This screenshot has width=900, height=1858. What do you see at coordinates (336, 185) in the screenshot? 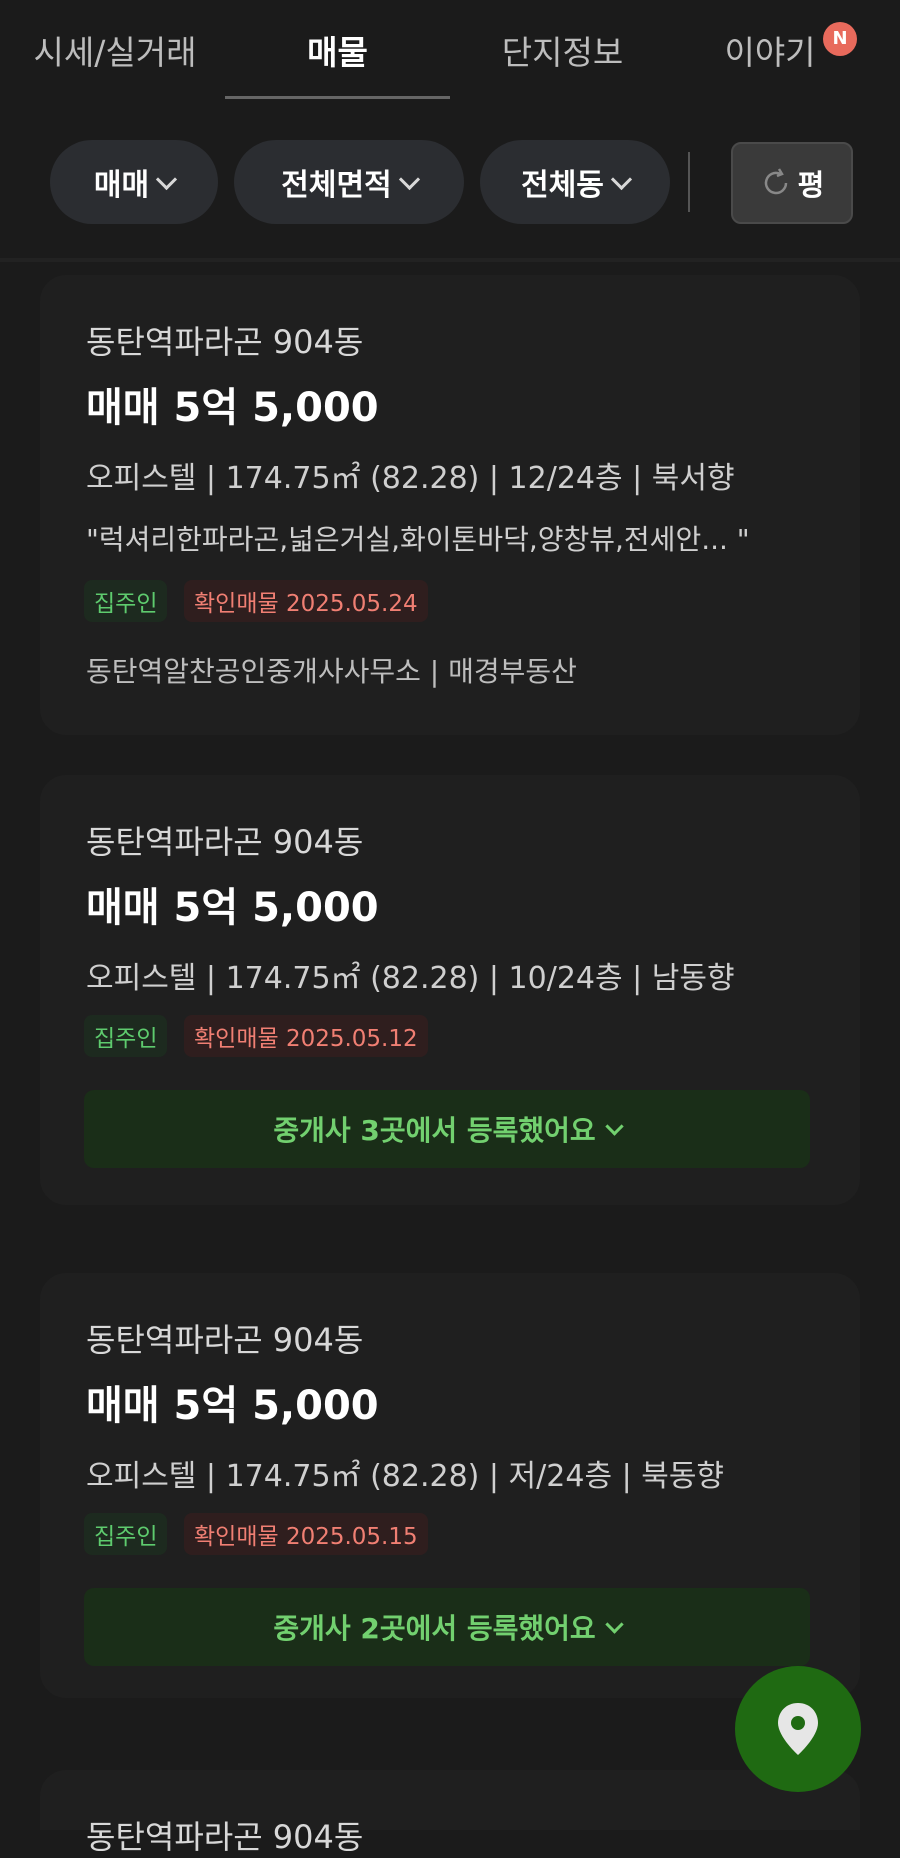
I see `area-label: 전체면적` at bounding box center [336, 185].